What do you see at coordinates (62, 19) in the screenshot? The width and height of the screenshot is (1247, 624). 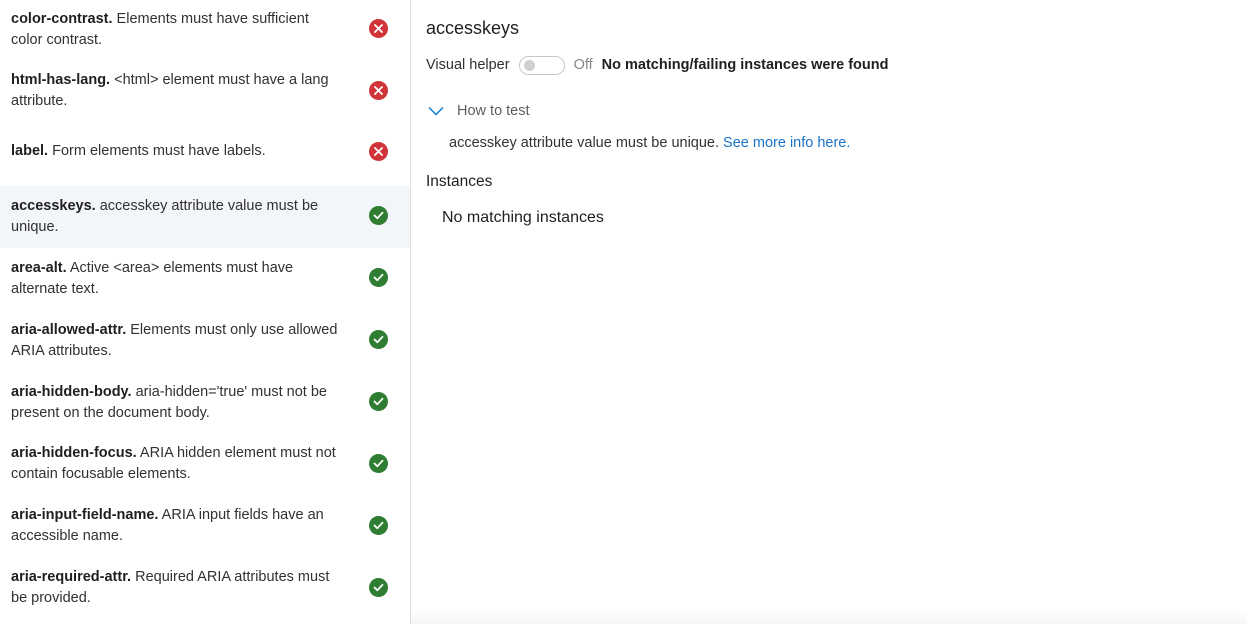 I see `rule-id: color-contrast.` at bounding box center [62, 19].